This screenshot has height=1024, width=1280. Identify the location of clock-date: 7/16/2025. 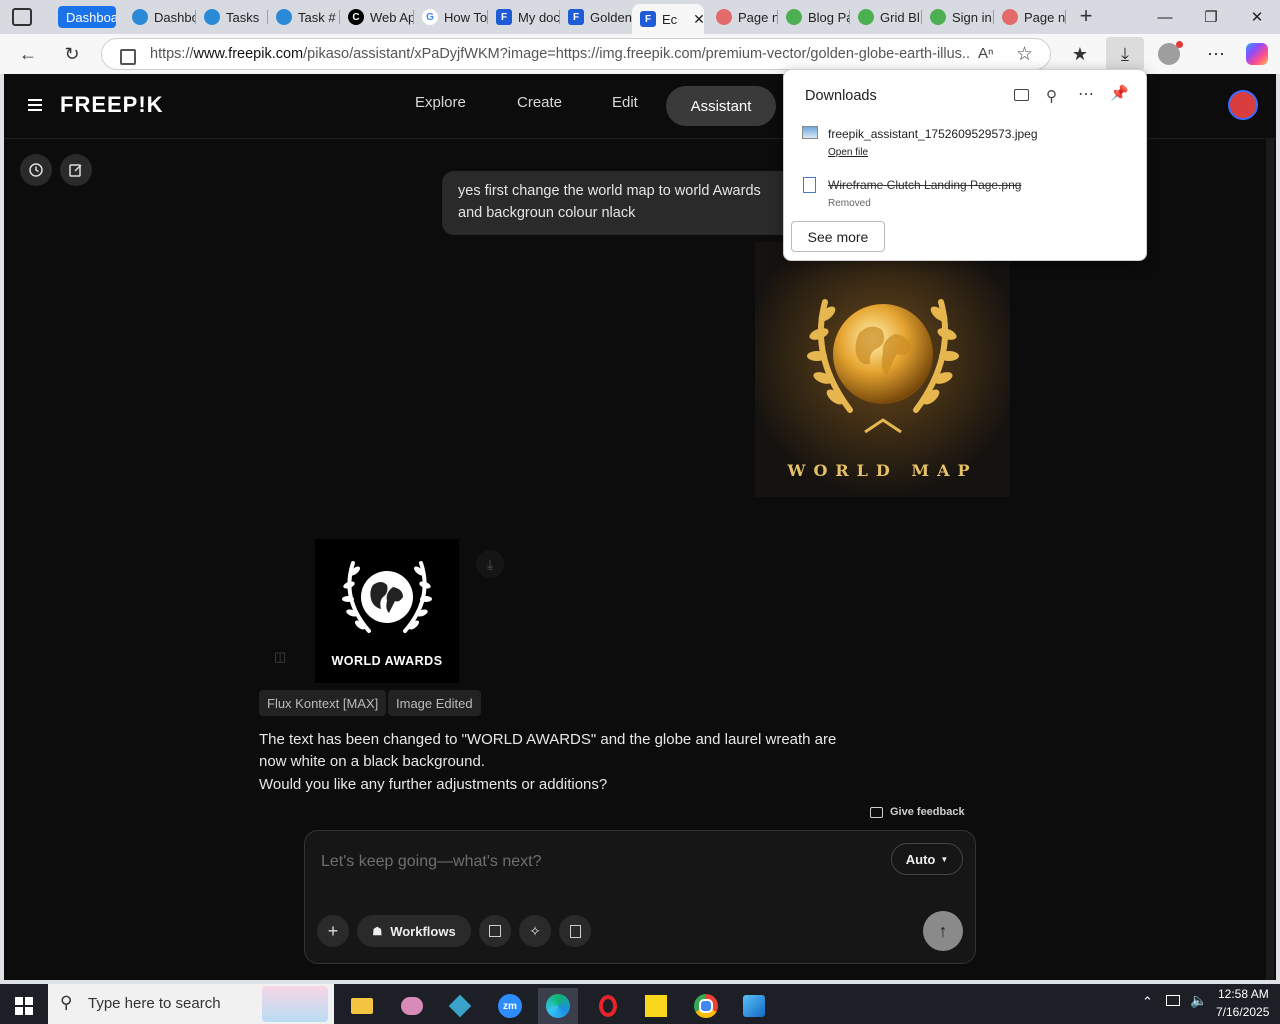
(1242, 1012).